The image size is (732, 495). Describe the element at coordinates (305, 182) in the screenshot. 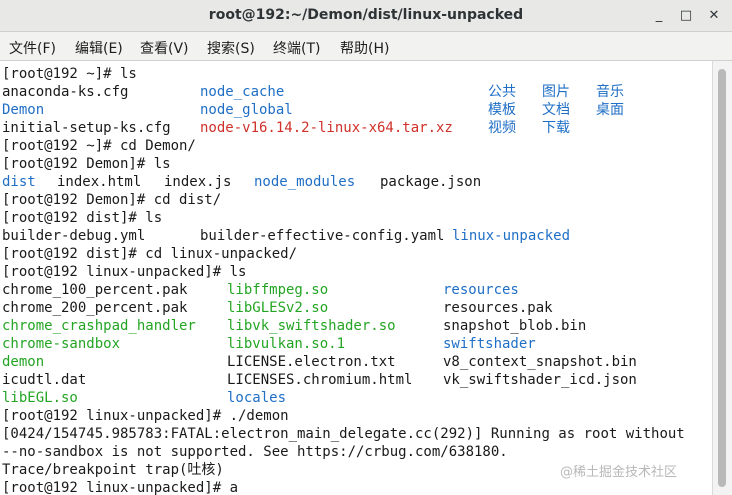

I see `terminal-text: node_modules` at that location.